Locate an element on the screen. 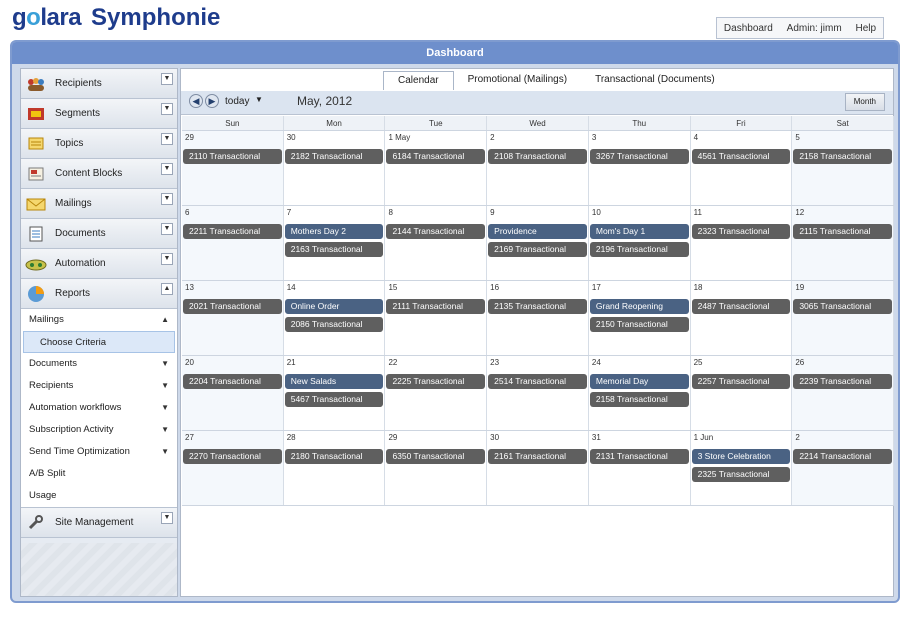  calendar-day-cell: 12 2115 Transactional is located at coordinates (843, 243).